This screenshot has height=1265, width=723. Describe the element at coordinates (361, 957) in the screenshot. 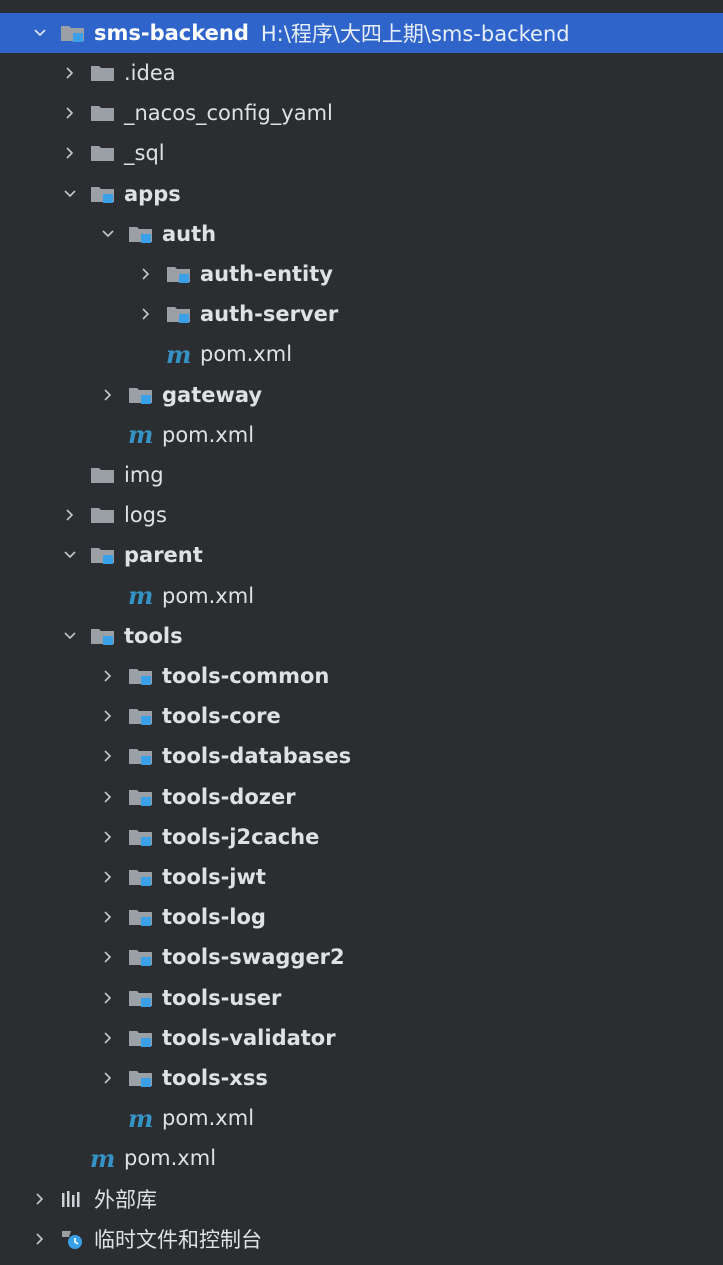

I see `tree-item-tools-swagger2: tools-swagger2` at that location.